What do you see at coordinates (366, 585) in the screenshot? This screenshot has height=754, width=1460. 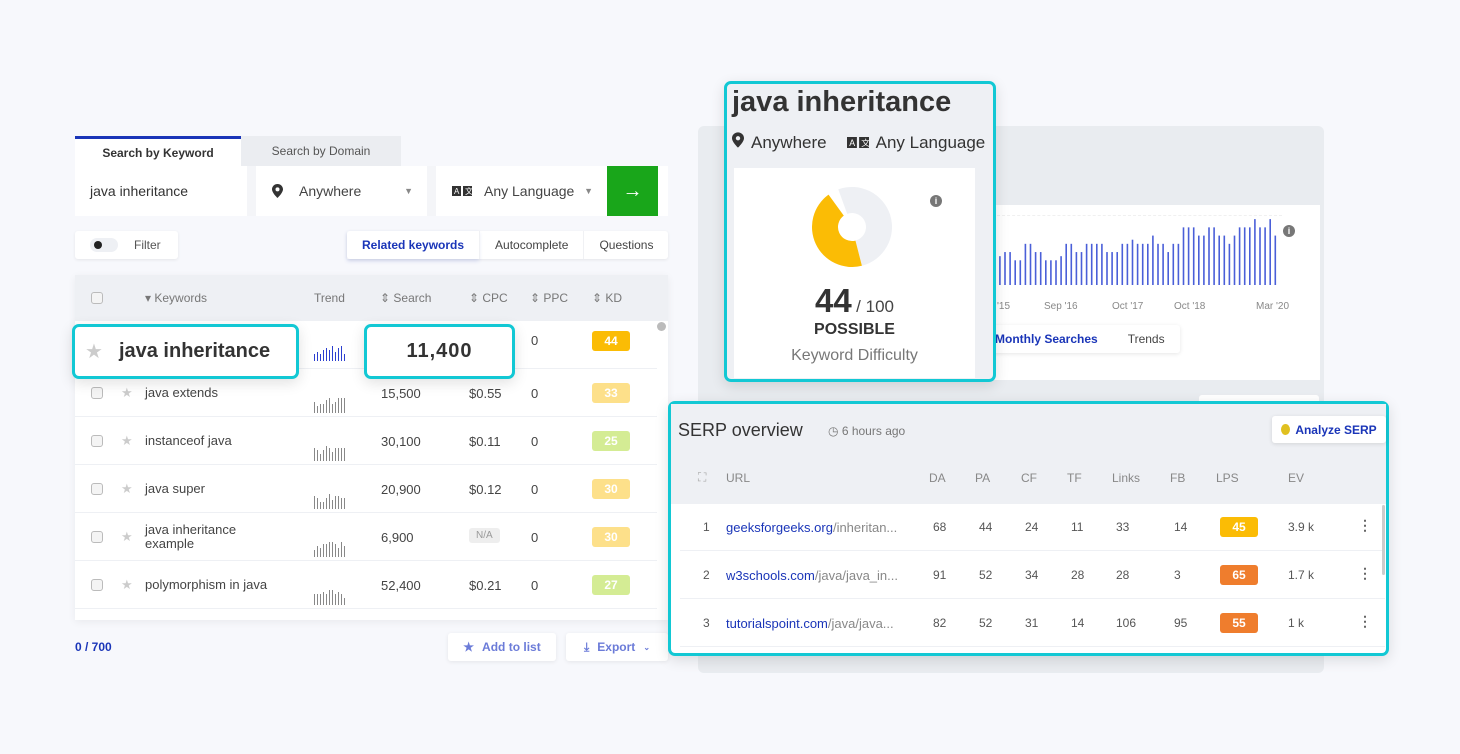 I see `table-row: ★ polymorphism in java 52,400 $0.21 0 27` at bounding box center [366, 585].